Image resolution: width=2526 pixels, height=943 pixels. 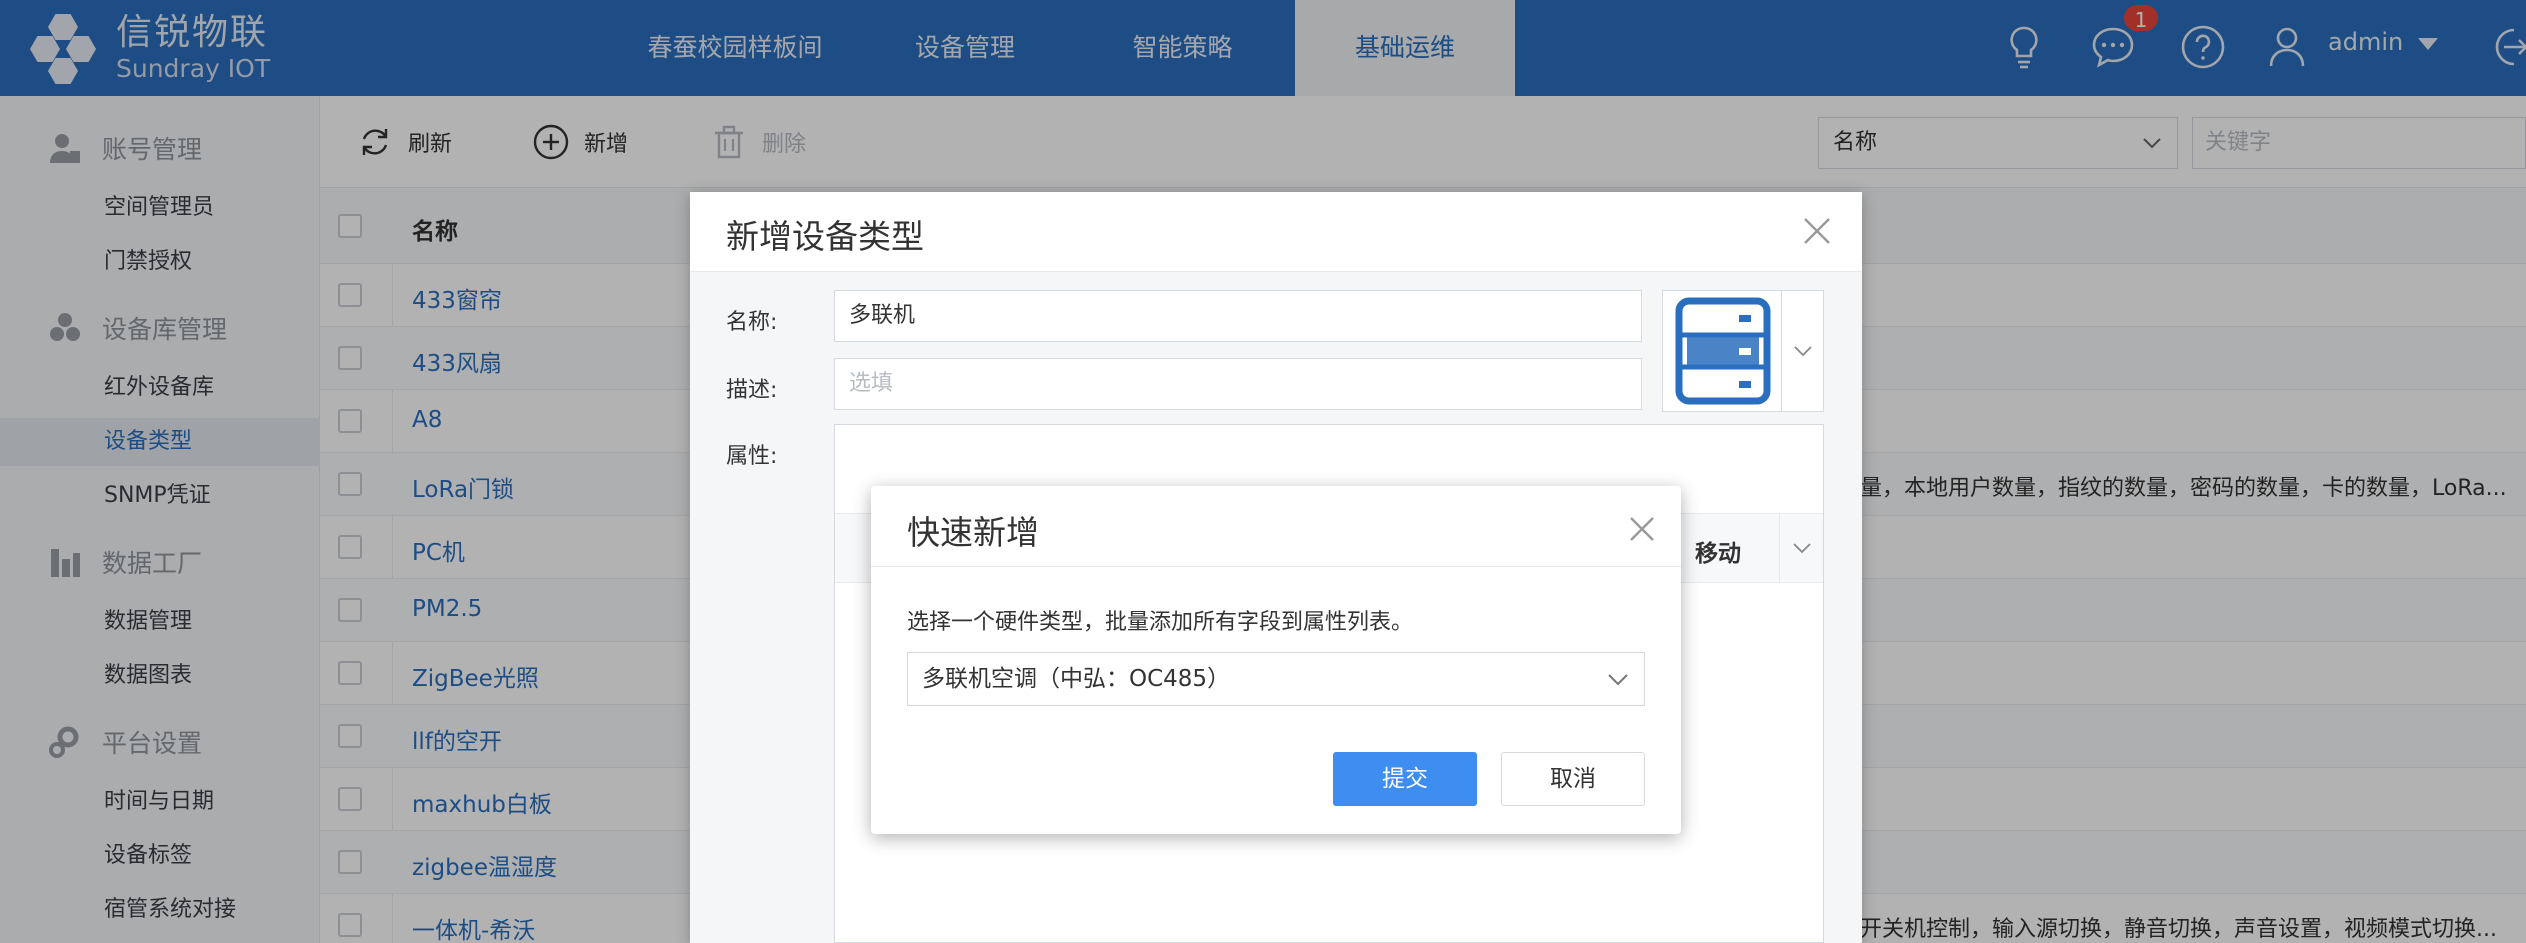 I want to click on description-label: 描述:, so click(x=752, y=390).